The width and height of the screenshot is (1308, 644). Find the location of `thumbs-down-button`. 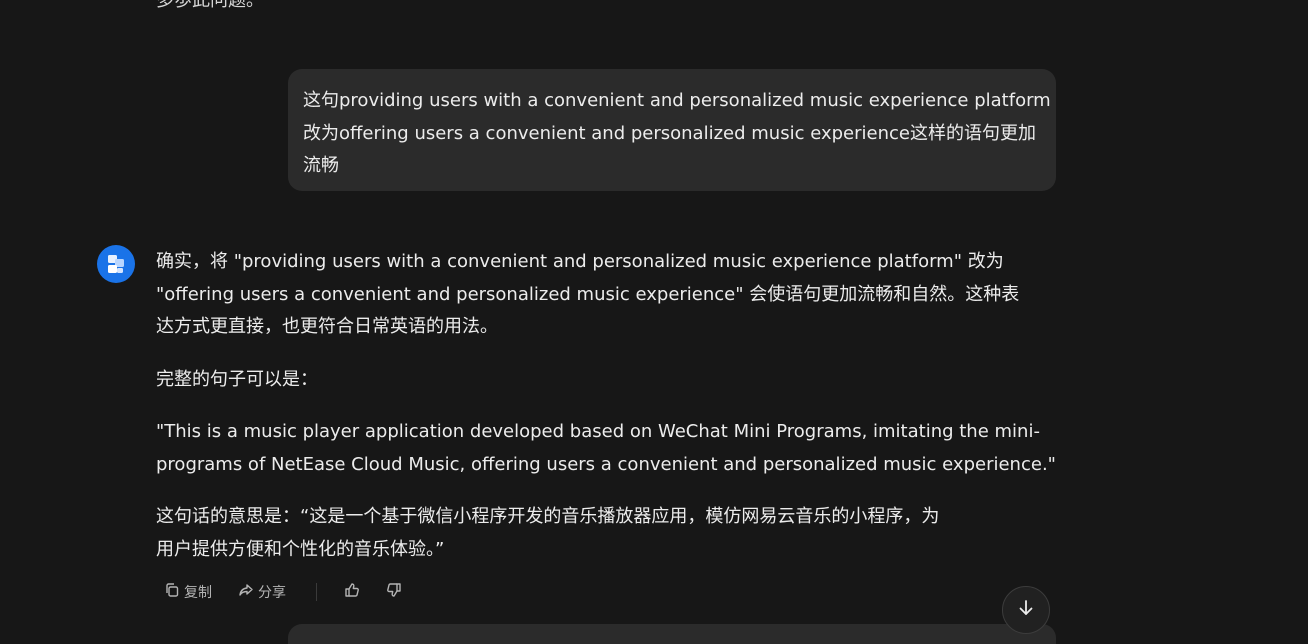

thumbs-down-button is located at coordinates (394, 592).